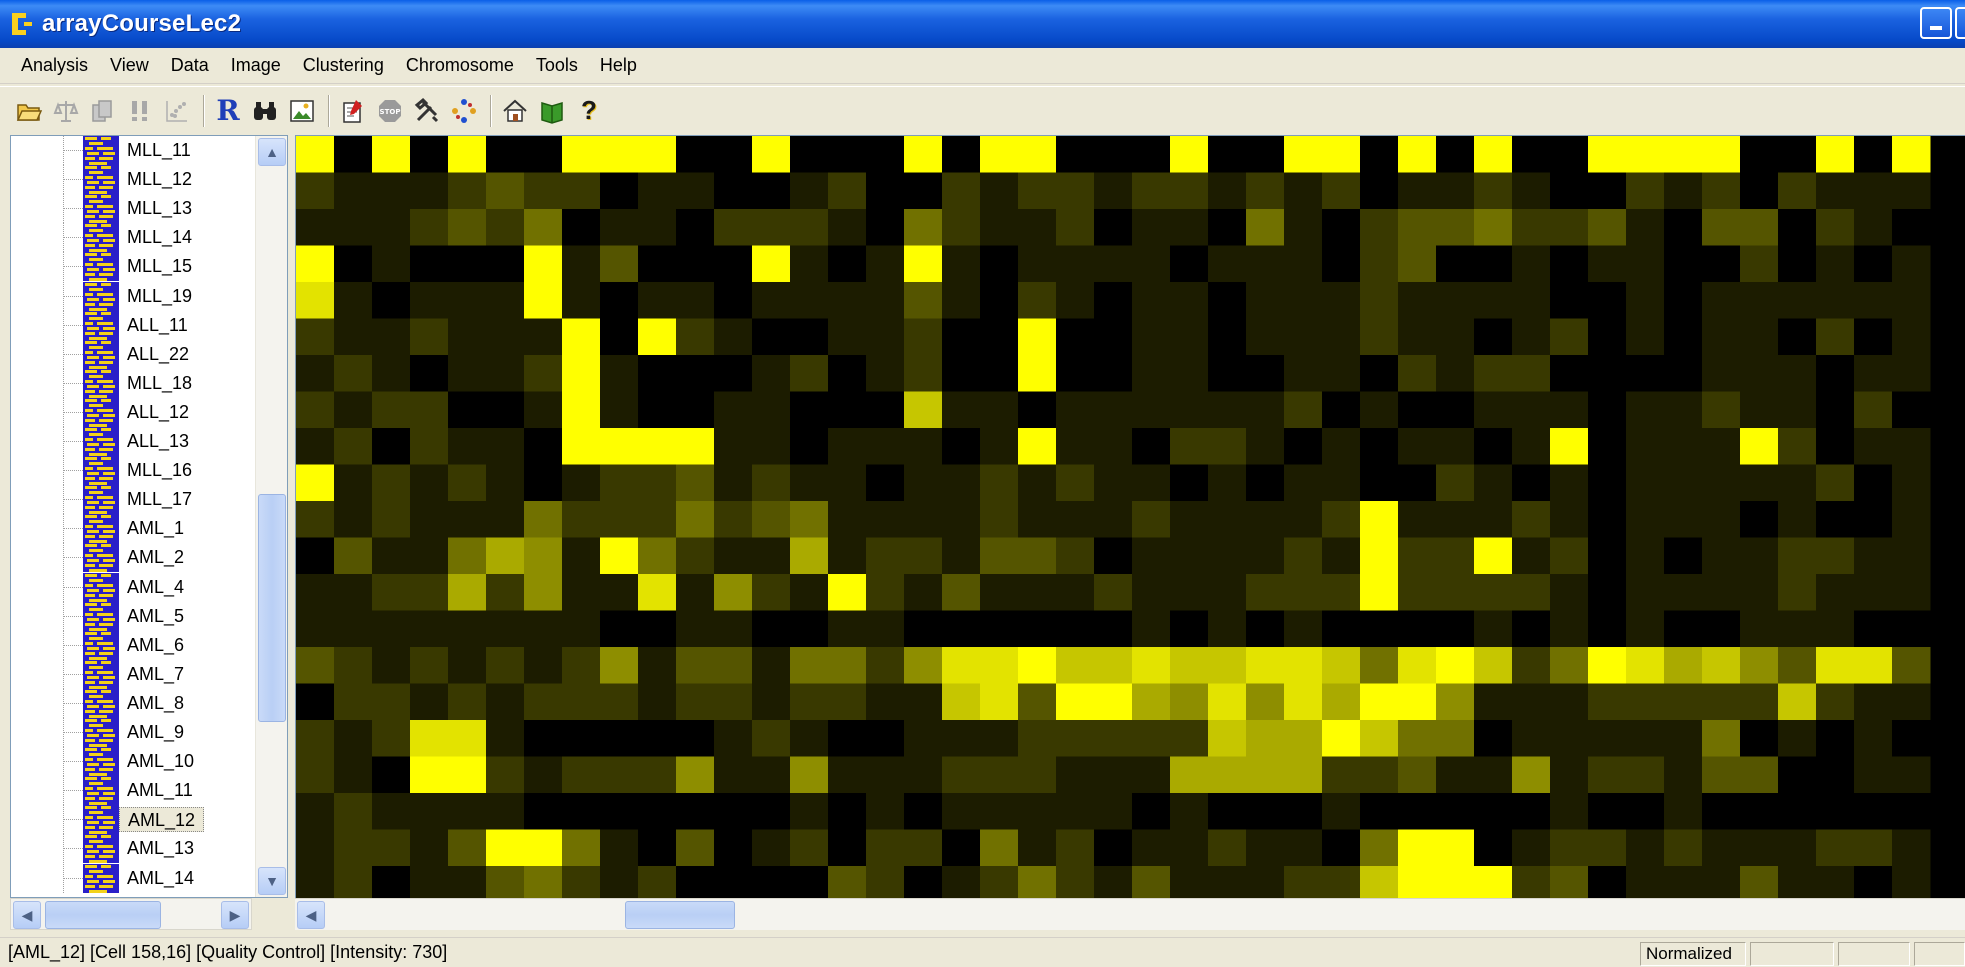  Describe the element at coordinates (132, 820) in the screenshot. I see `list-item: AML_12` at that location.